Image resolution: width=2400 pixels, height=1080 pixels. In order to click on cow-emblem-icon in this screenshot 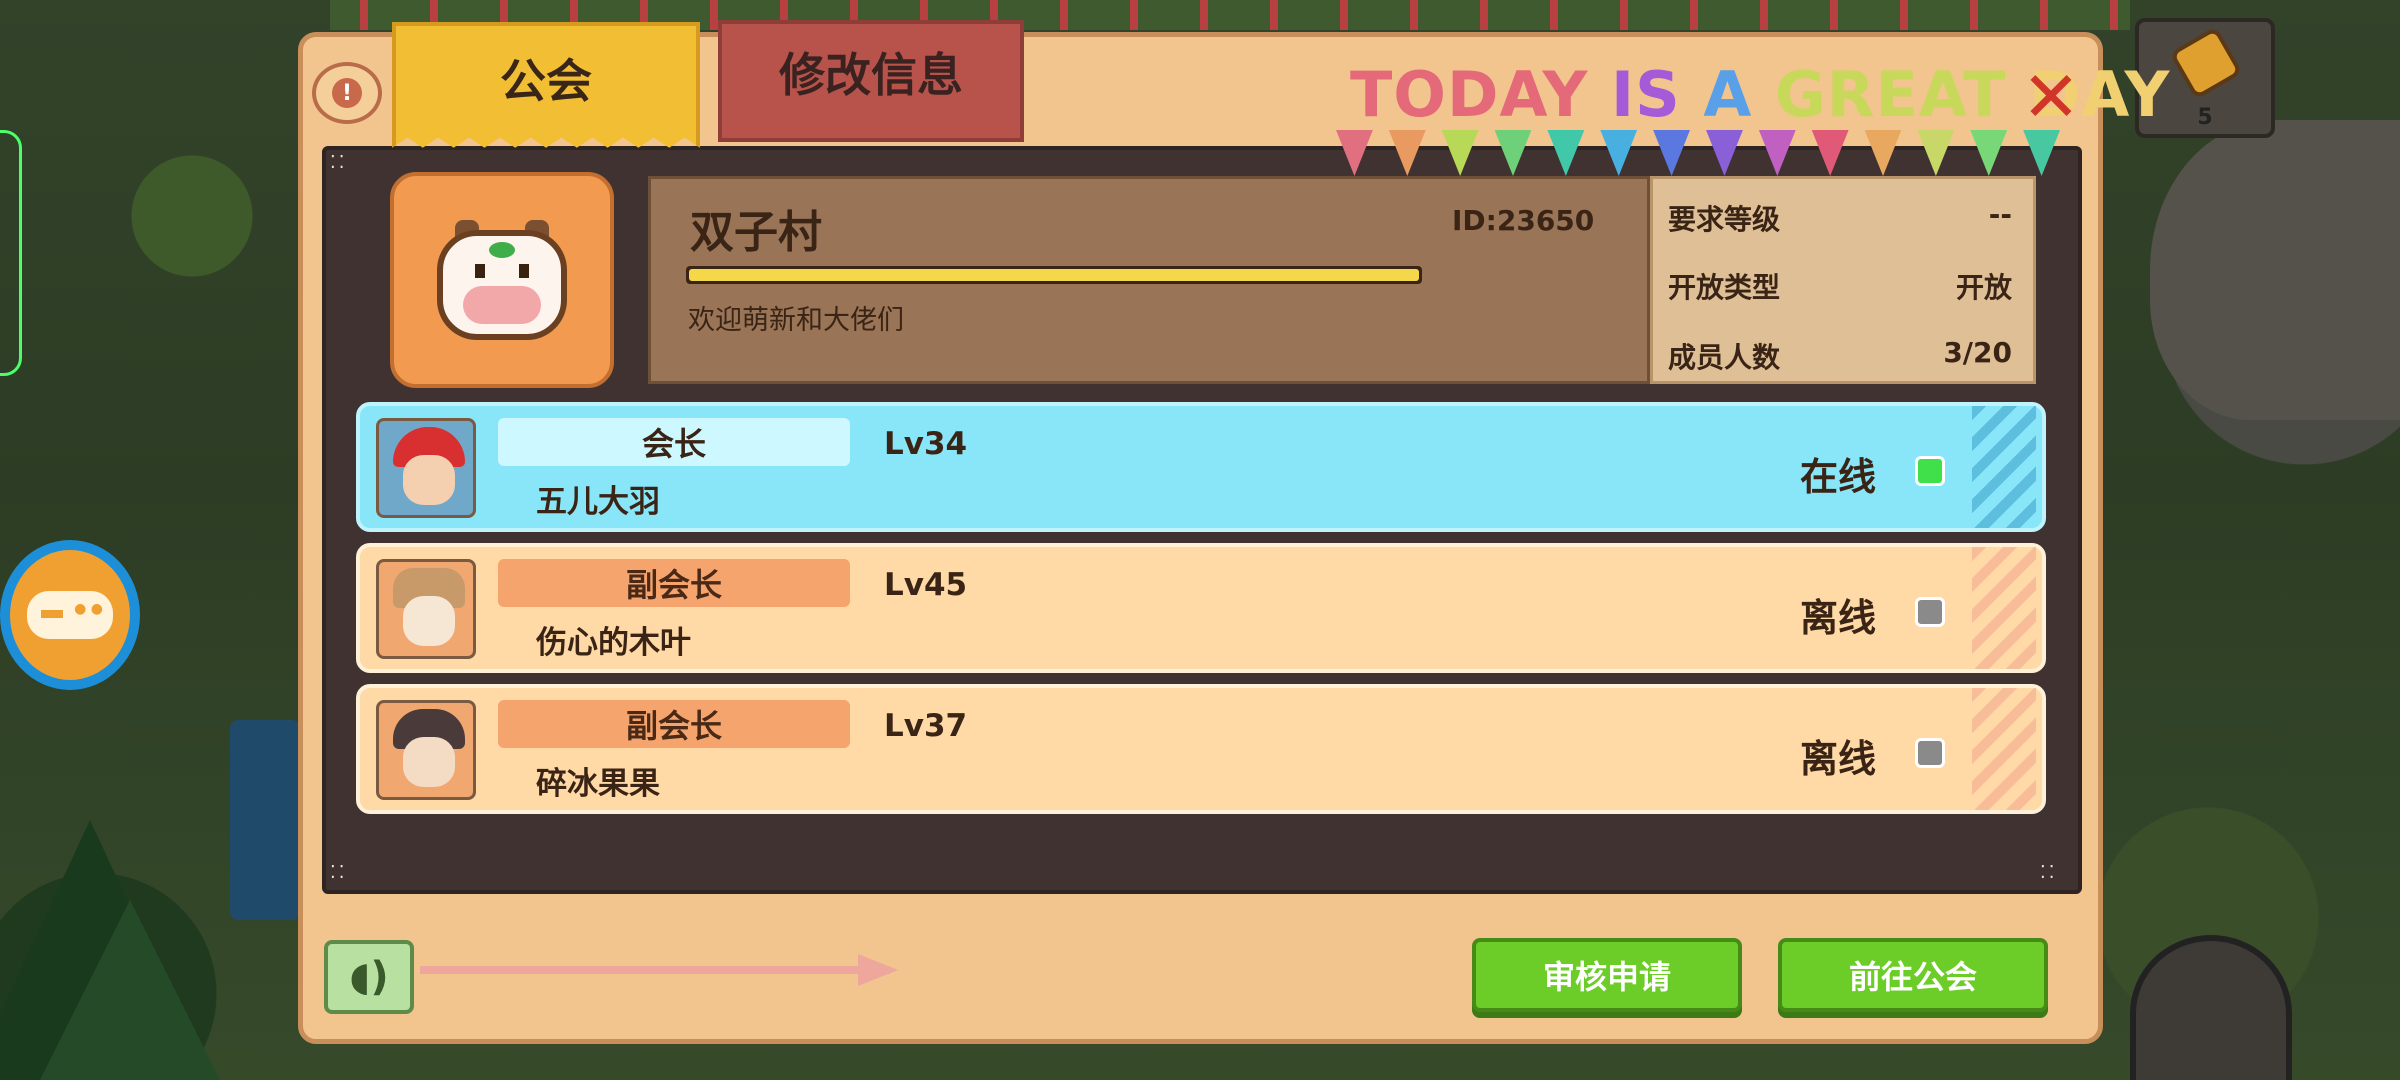, I will do `click(502, 280)`.